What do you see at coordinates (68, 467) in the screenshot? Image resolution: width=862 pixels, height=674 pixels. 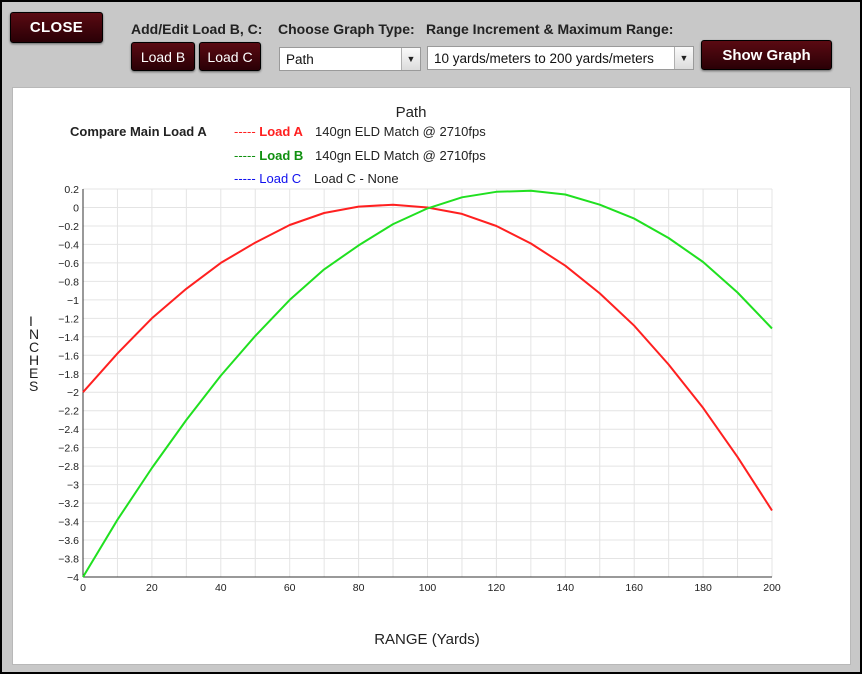 I see `y-tick-label: −2.8` at bounding box center [68, 467].